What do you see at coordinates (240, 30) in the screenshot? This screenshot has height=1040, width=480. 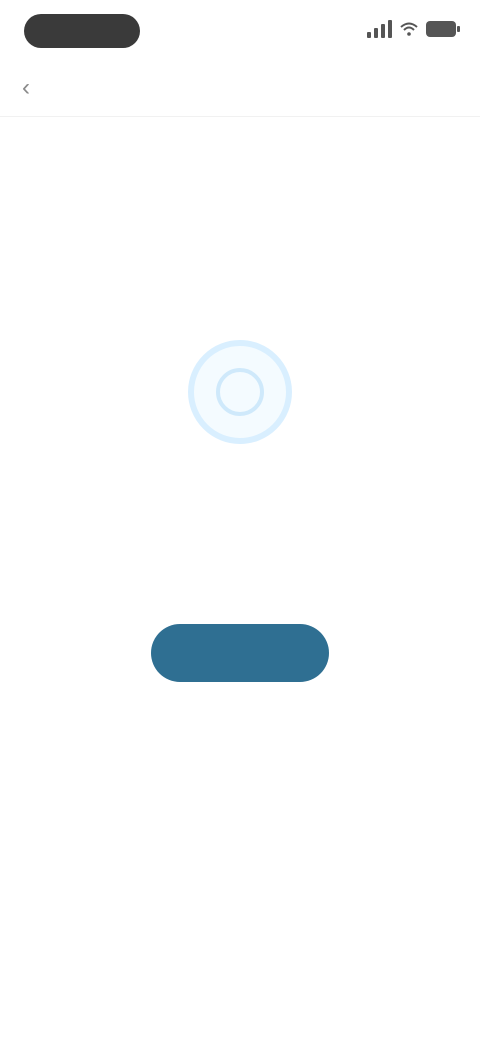 I see `status-bar` at bounding box center [240, 30].